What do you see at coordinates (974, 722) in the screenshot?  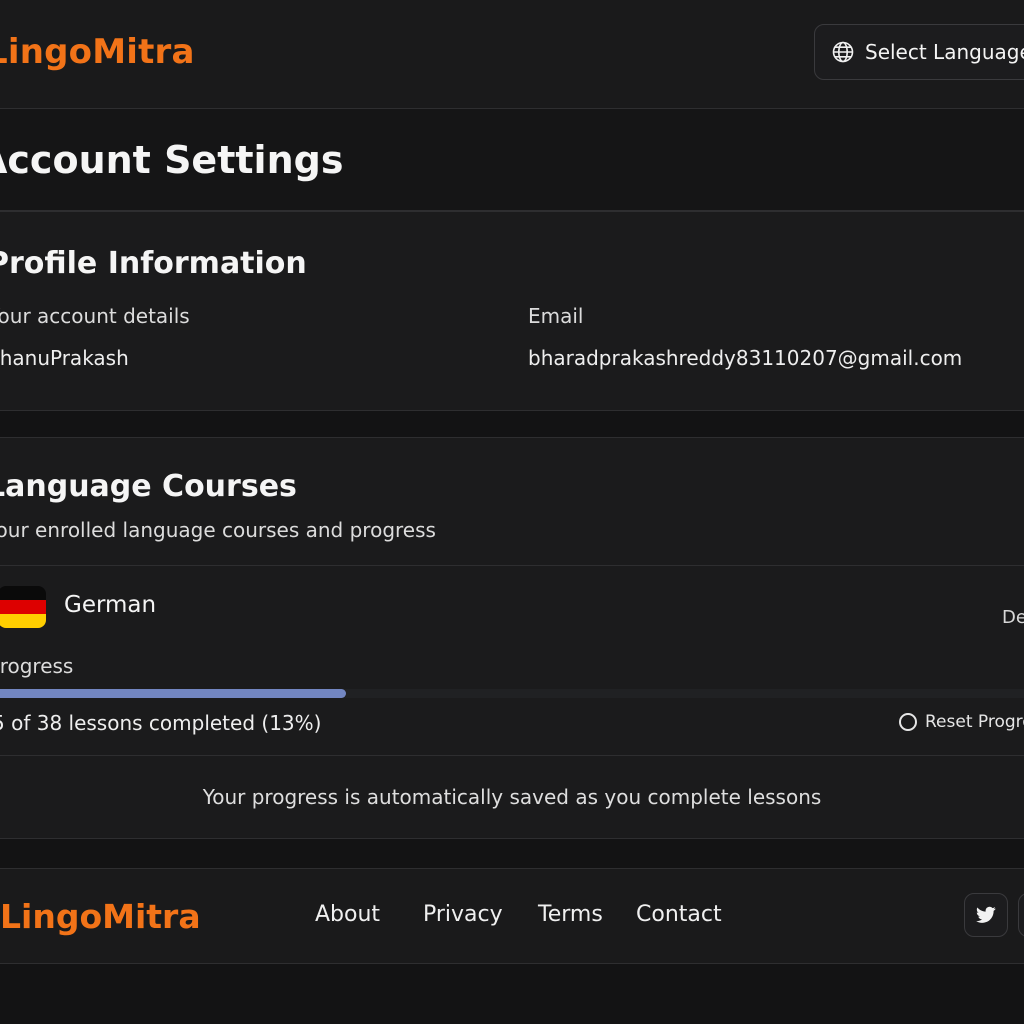 I see `reset-progress-label: Reset Progress` at bounding box center [974, 722].